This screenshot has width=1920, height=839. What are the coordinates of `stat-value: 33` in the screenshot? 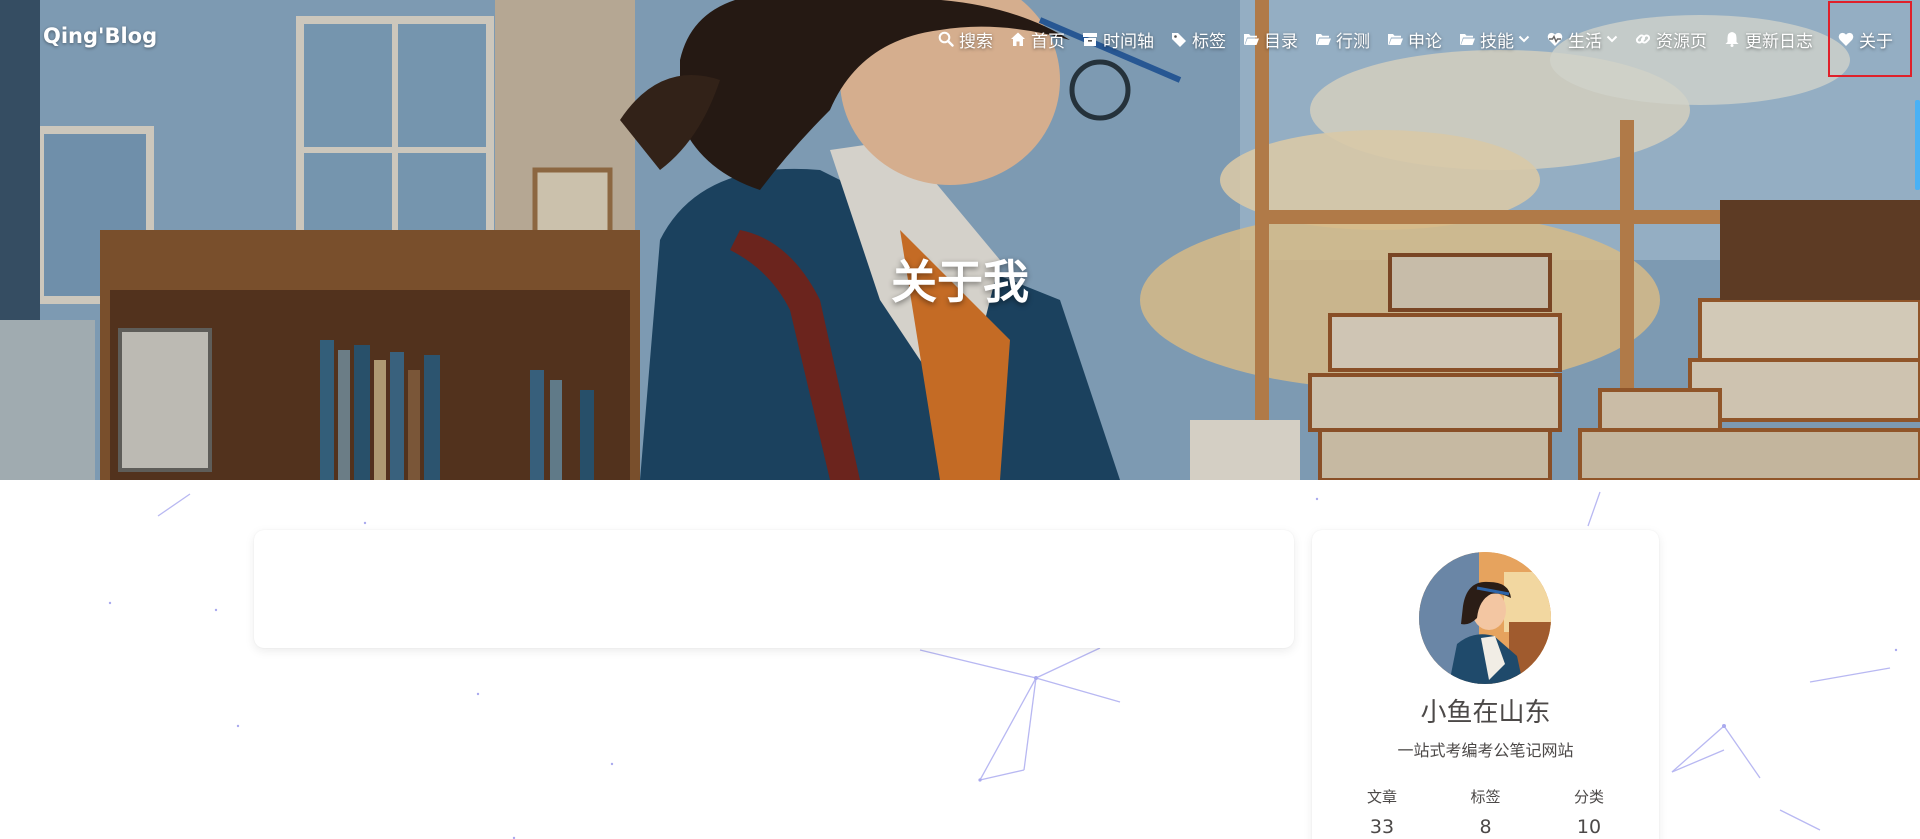 It's located at (1382, 827).